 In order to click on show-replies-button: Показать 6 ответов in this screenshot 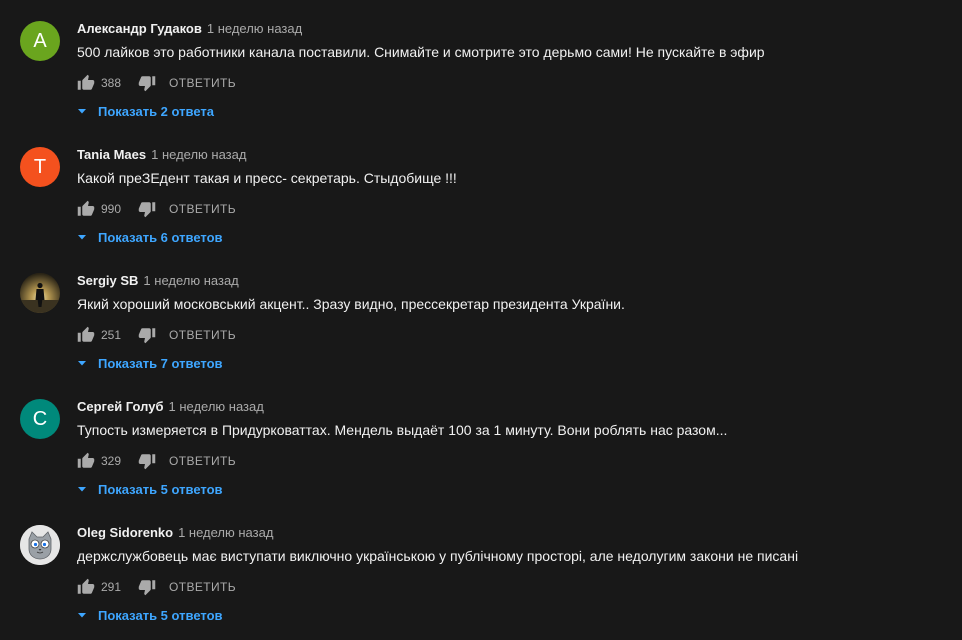, I will do `click(149, 237)`.